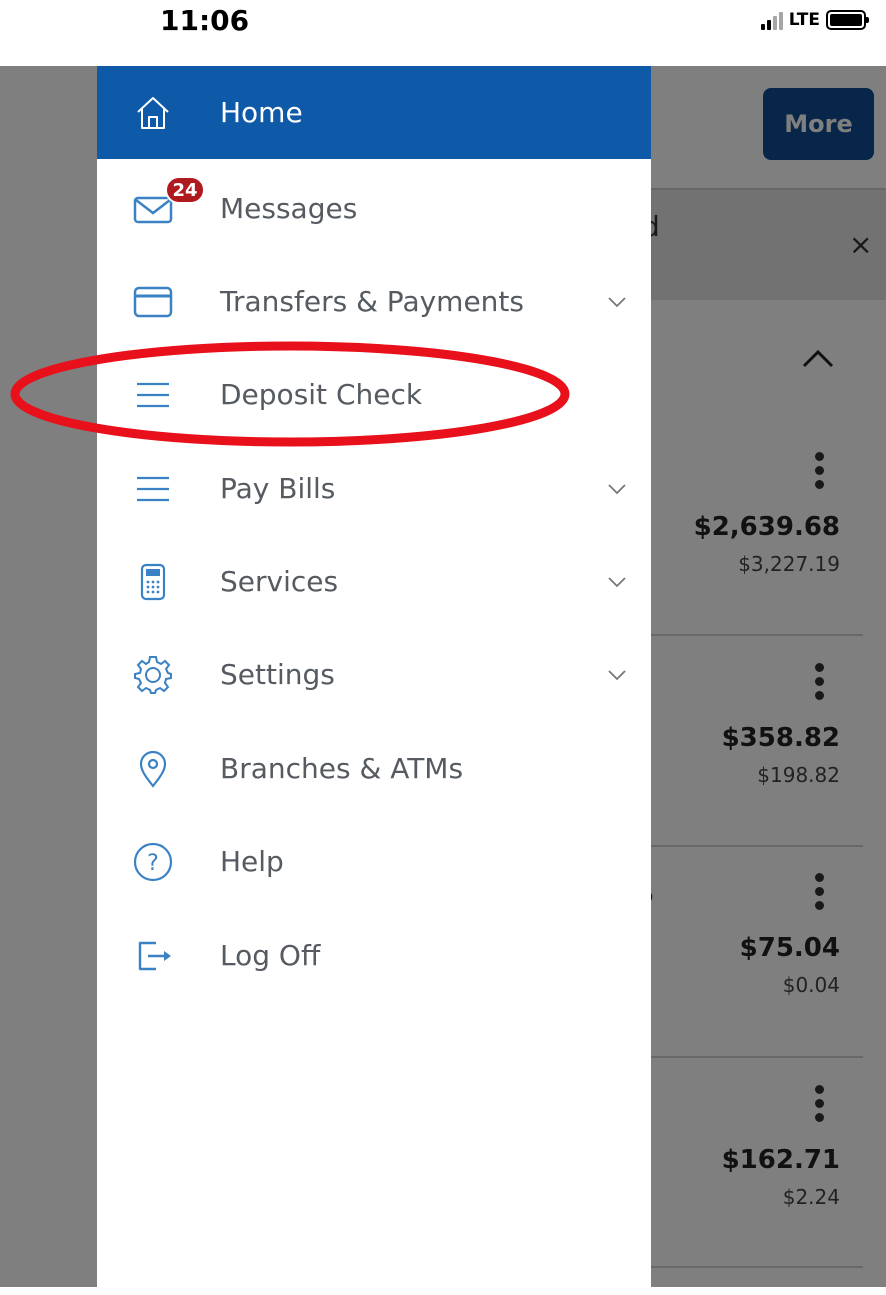  Describe the element at coordinates (261, 112) in the screenshot. I see `menu-item-label: Home` at that location.